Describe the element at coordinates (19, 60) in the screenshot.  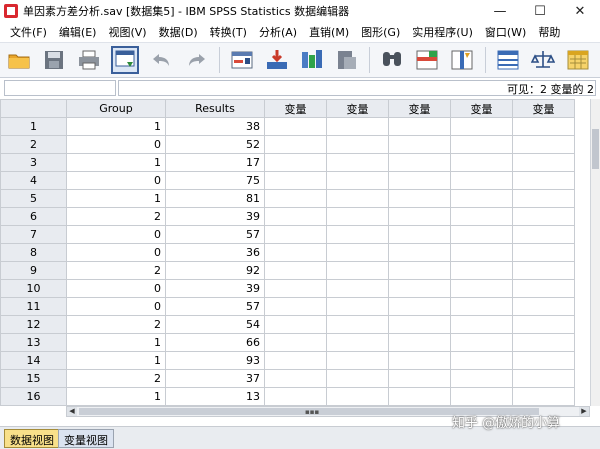
I see `open-folder-icon` at that location.